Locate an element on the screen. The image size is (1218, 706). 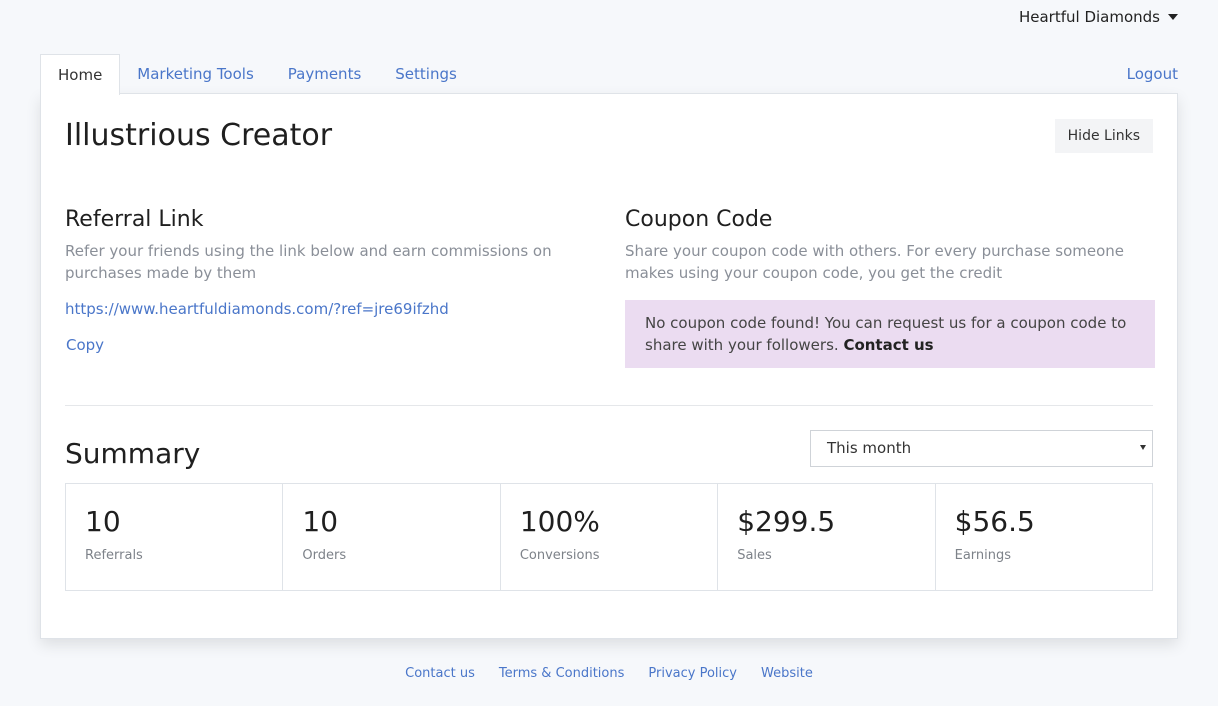
summary-title: Summary is located at coordinates (133, 453).